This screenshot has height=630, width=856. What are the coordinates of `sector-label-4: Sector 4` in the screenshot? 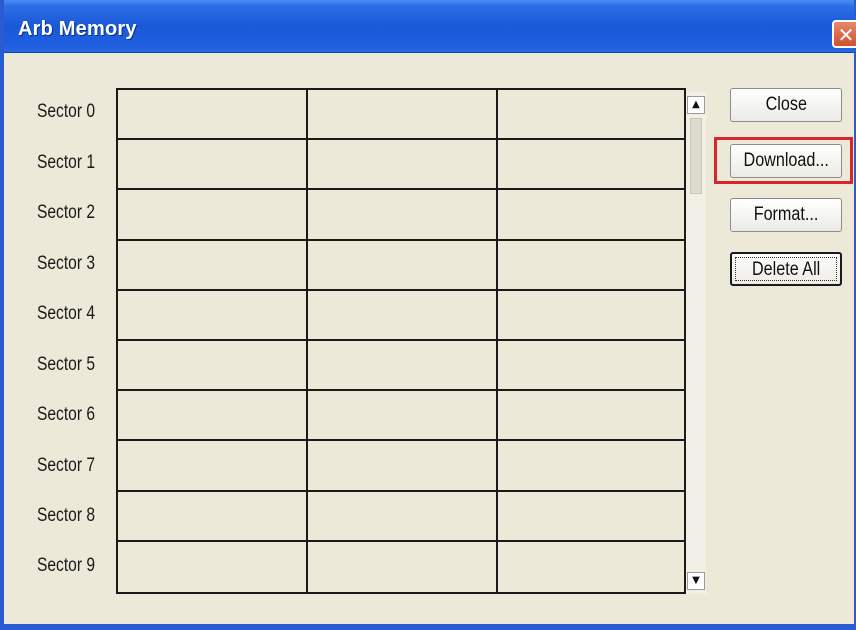 It's located at (66, 313).